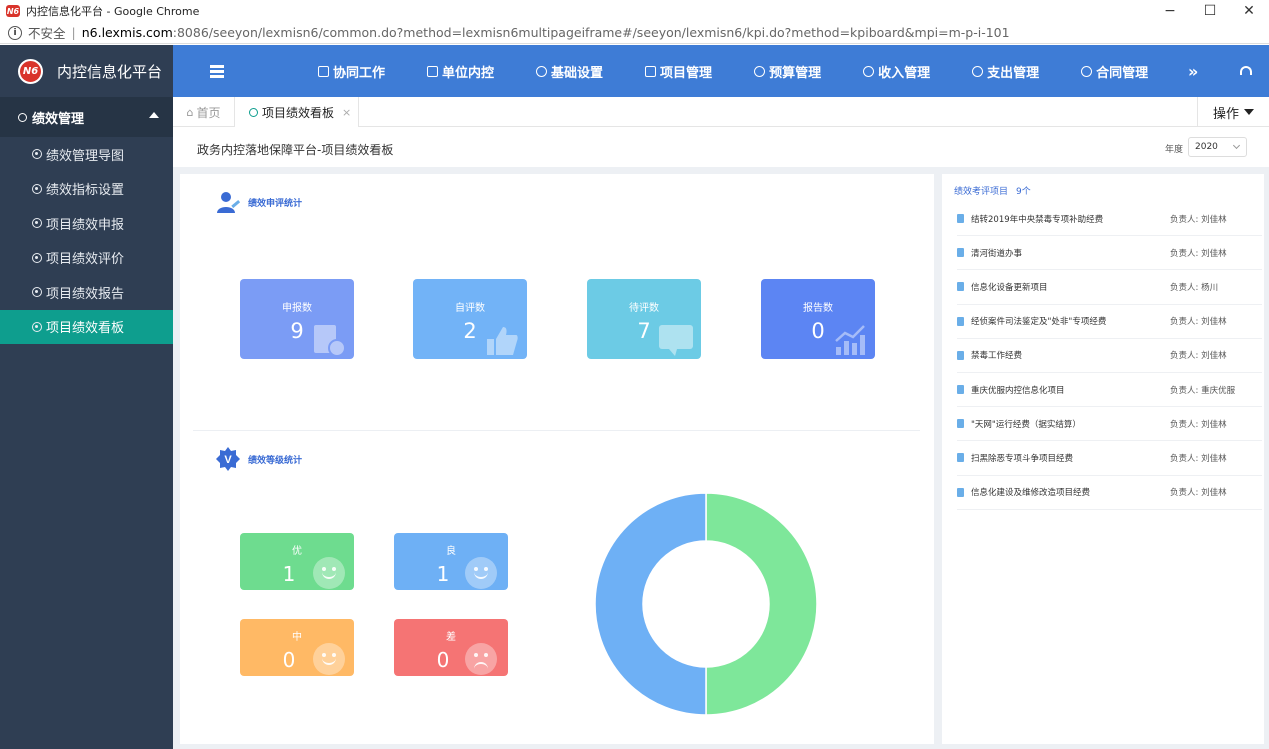 This screenshot has width=1269, height=749. What do you see at coordinates (650, 604) in the screenshot?
I see `donut-slice-良` at bounding box center [650, 604].